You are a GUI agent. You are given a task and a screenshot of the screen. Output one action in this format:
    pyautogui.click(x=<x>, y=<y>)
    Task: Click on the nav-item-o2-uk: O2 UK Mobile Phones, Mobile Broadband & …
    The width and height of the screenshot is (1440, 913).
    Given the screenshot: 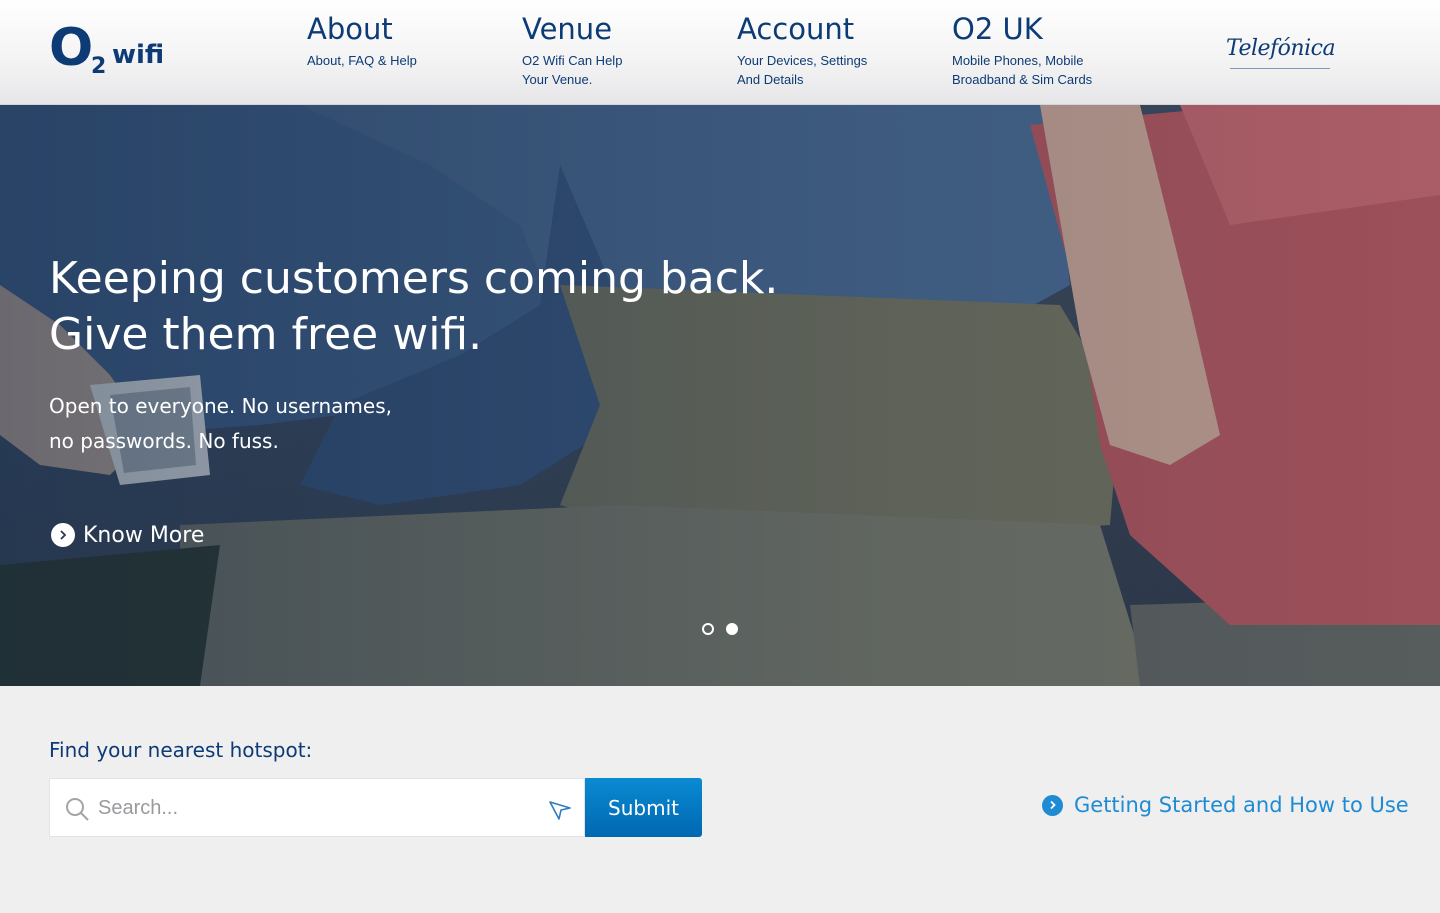 What is the action you would take?
    pyautogui.click(x=1037, y=50)
    